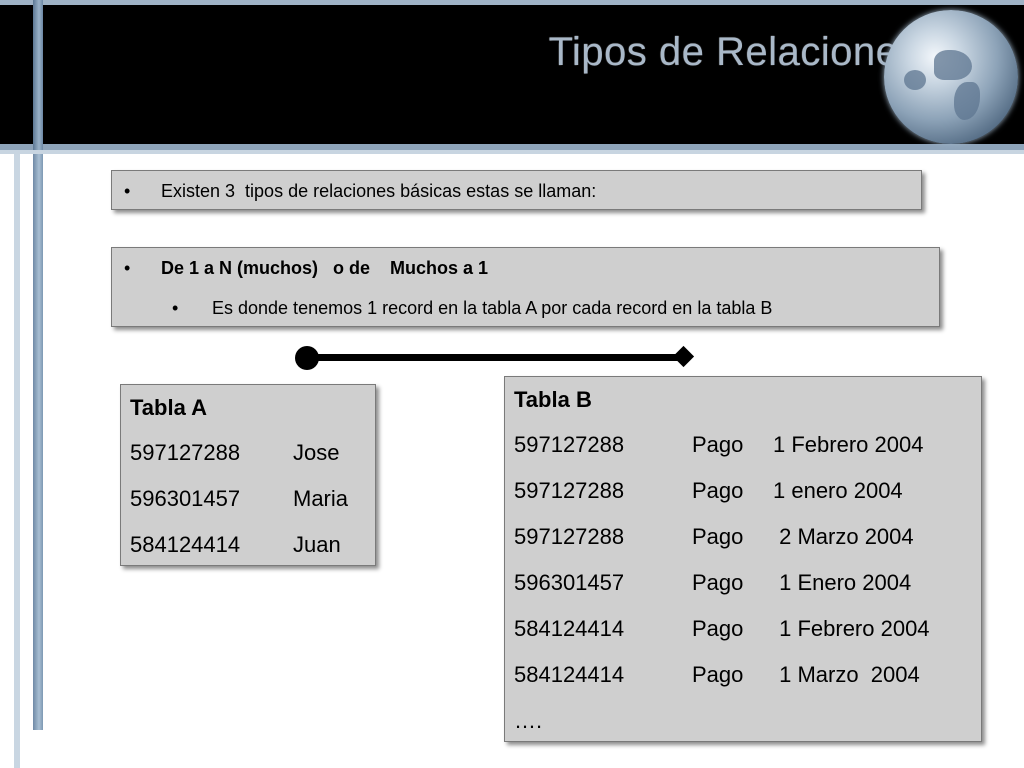 The image size is (1024, 768). Describe the element at coordinates (838, 490) in the screenshot. I see `table-b-date-cell: 1 enero 2004` at that location.